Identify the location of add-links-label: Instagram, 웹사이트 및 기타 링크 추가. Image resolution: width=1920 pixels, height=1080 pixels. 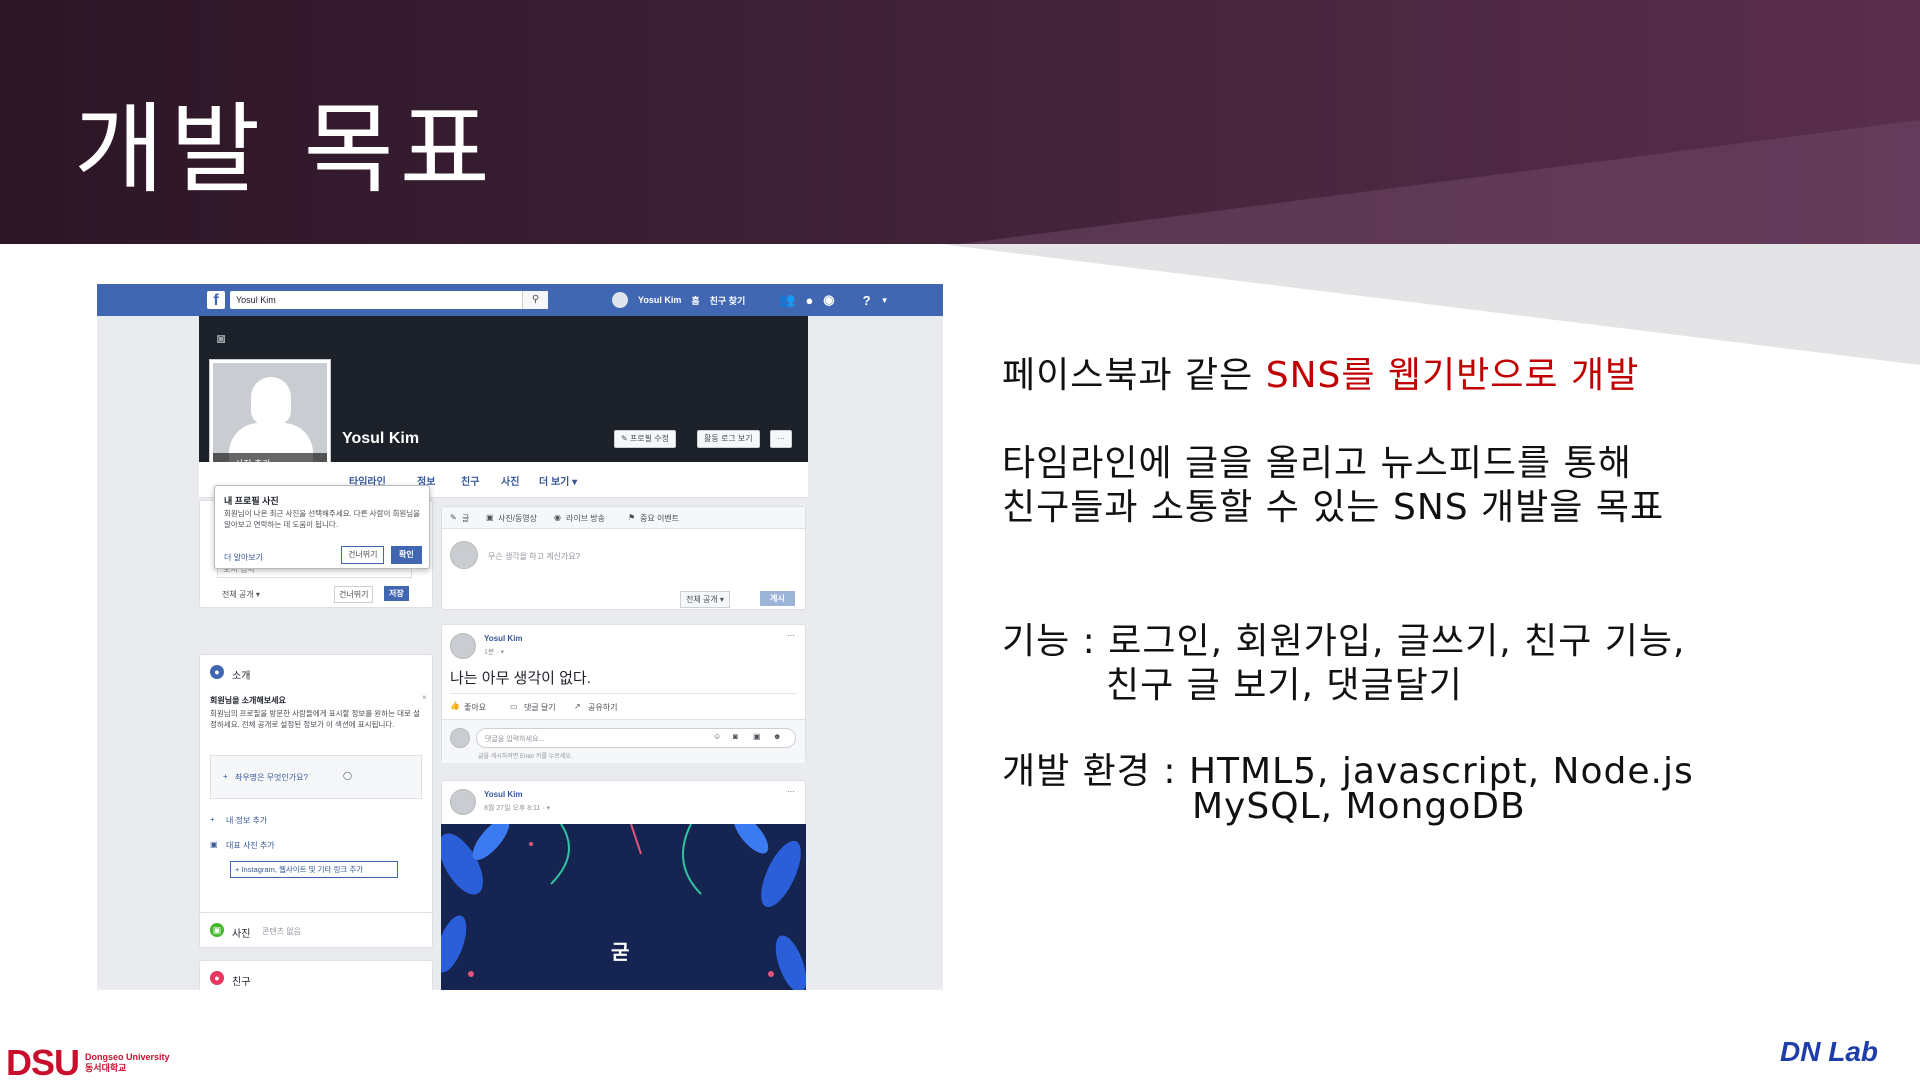
(302, 869).